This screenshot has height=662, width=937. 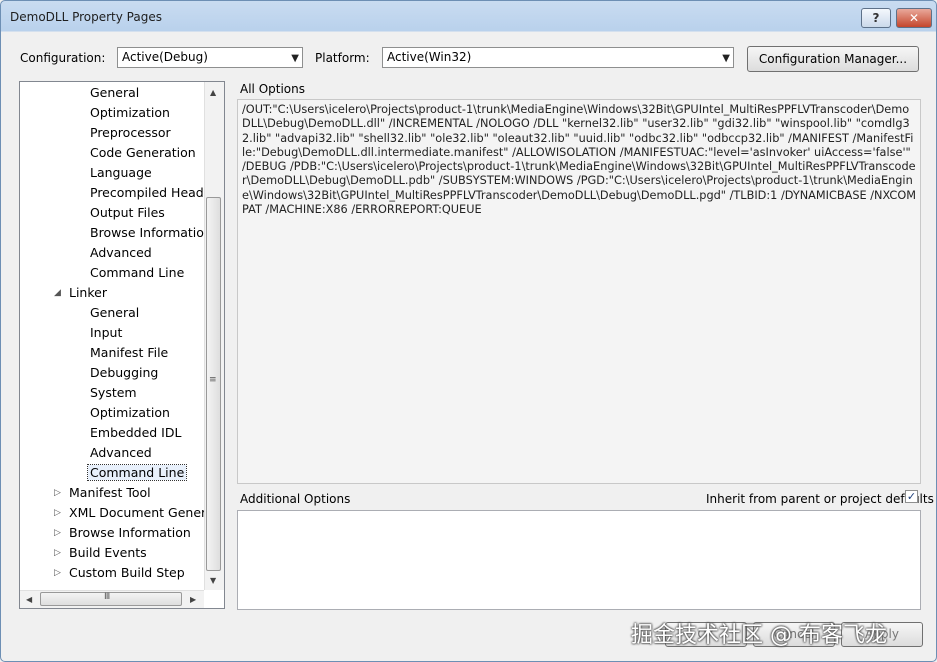 I want to click on tree-item: Preprocessor, so click(x=130, y=133).